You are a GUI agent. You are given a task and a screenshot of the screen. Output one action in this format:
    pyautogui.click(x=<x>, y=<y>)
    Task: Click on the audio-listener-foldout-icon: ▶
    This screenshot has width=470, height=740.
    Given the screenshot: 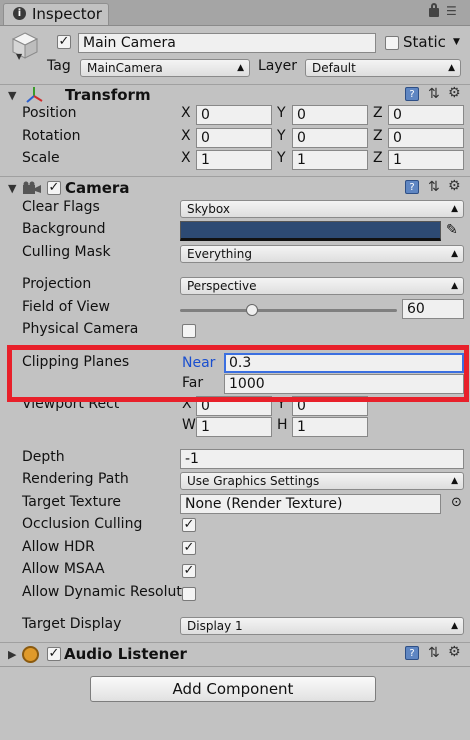 What is the action you would take?
    pyautogui.click(x=12, y=654)
    